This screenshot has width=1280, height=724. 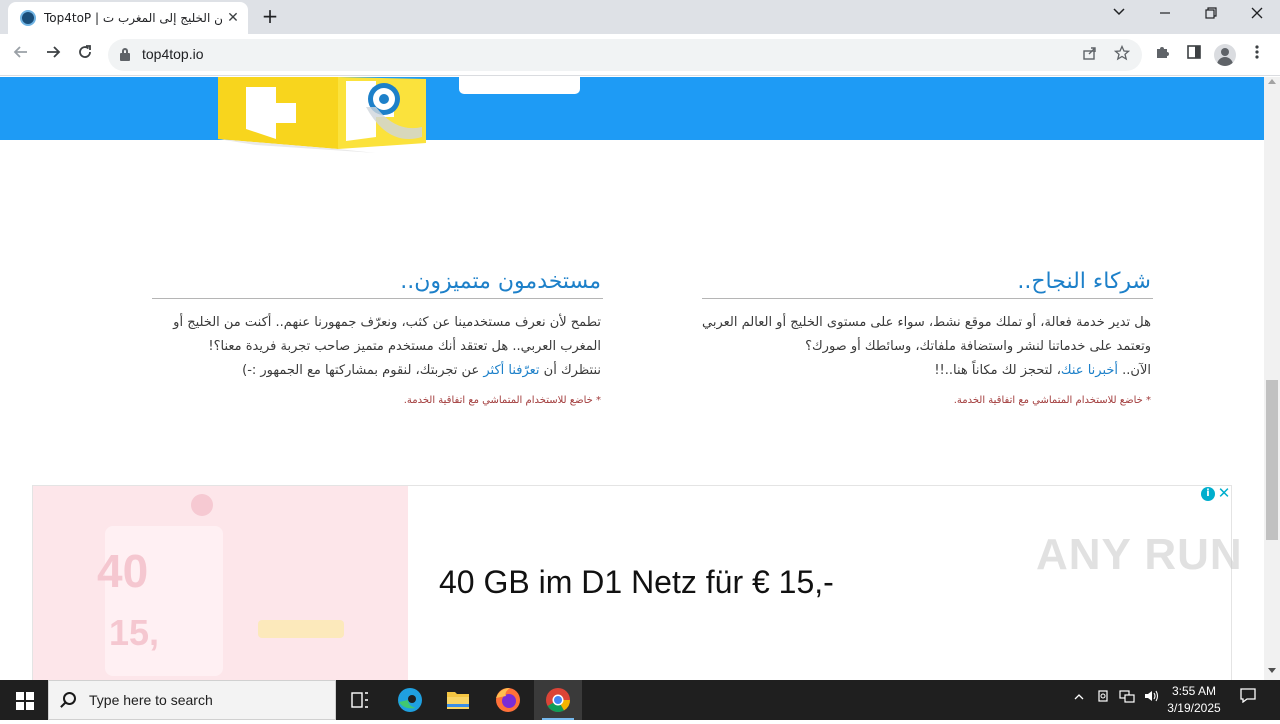 I want to click on hero-cta-button, so click(x=519, y=85).